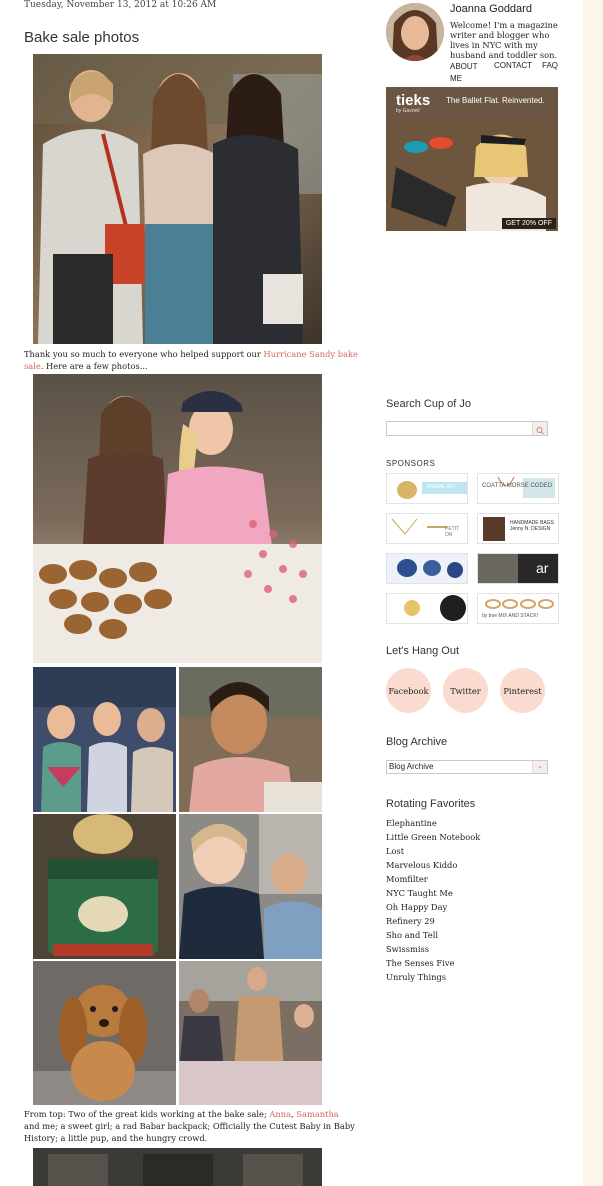 The width and height of the screenshot is (603, 1186). I want to click on photo-three-women, so click(177, 199).